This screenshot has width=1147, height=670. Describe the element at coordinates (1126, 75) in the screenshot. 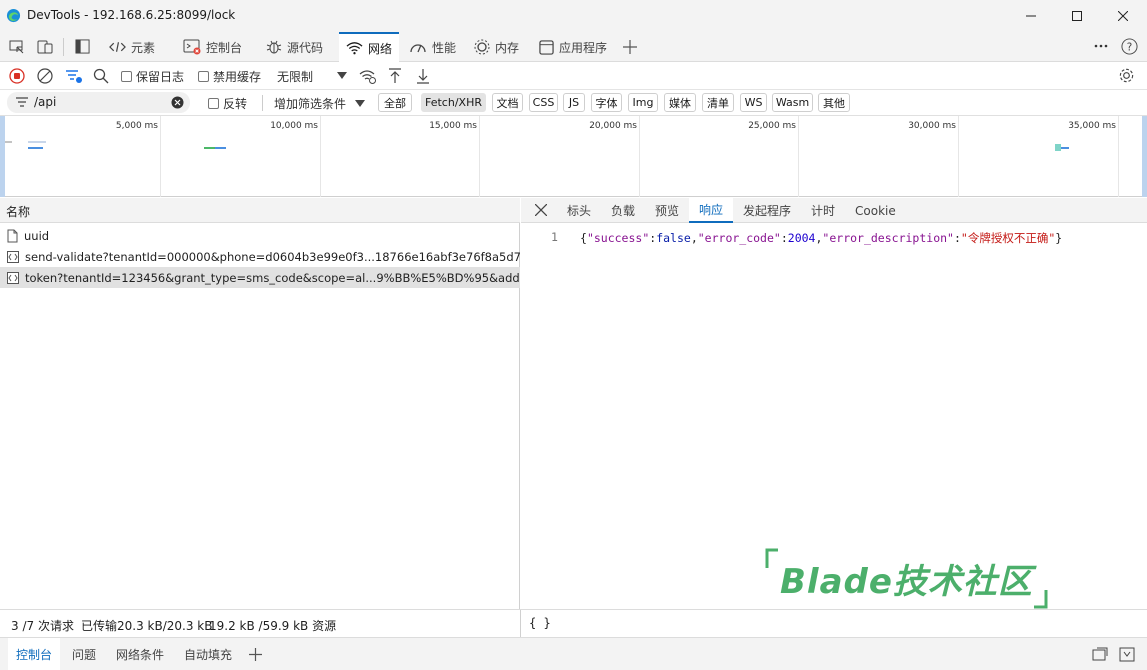

I see `gear-icon` at that location.